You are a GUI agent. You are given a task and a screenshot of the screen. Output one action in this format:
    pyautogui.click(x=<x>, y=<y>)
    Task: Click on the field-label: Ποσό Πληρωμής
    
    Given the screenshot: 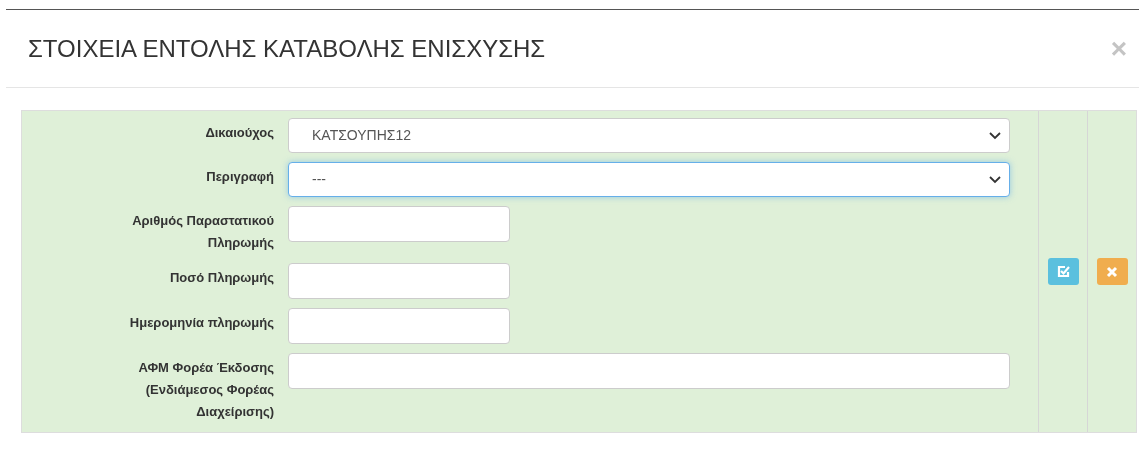 What is the action you would take?
    pyautogui.click(x=221, y=278)
    